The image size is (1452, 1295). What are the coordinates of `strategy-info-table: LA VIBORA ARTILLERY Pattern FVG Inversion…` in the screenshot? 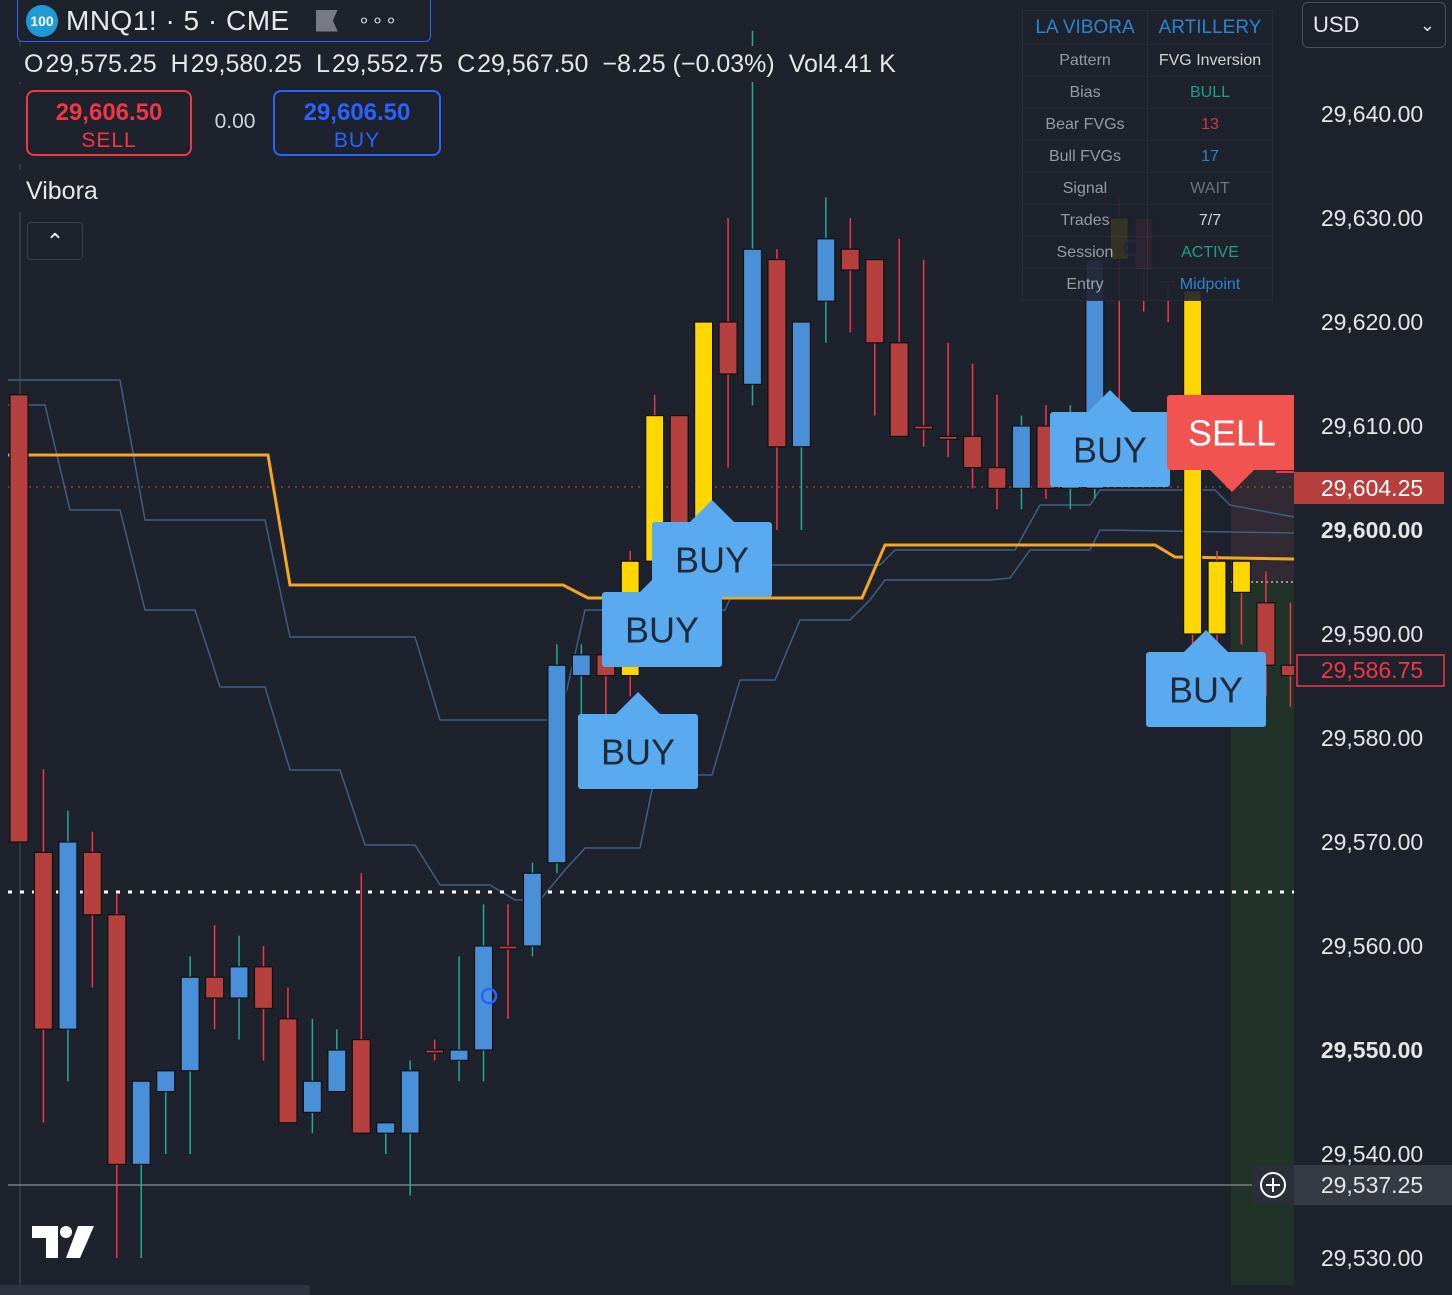 It's located at (1147, 155).